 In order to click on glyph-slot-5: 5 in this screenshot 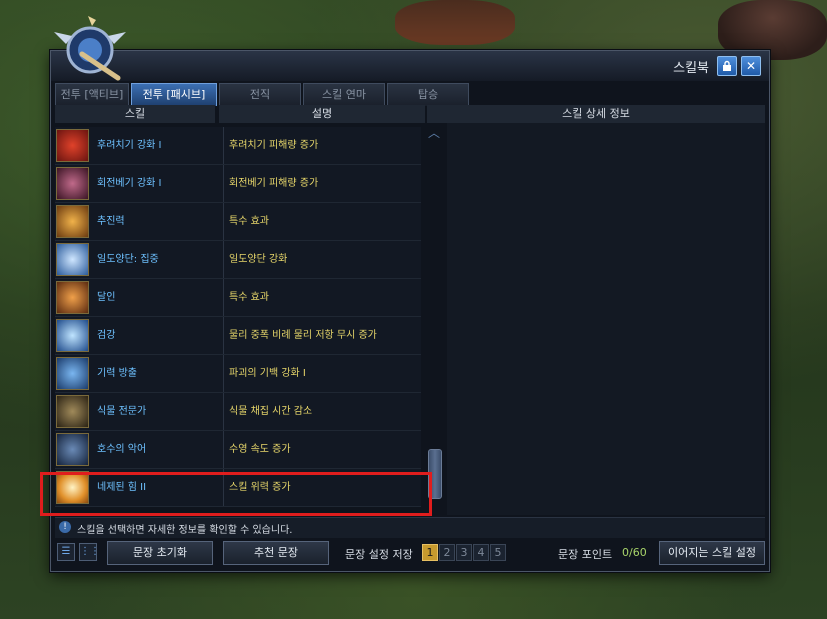, I will do `click(498, 552)`.